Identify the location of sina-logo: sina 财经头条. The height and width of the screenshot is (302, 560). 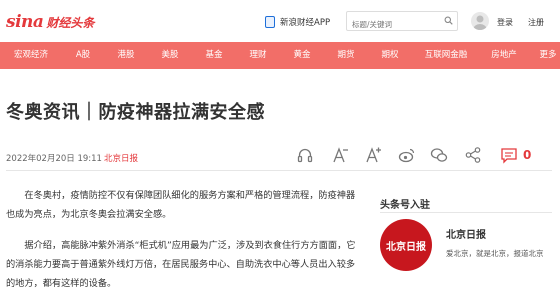
(50, 22).